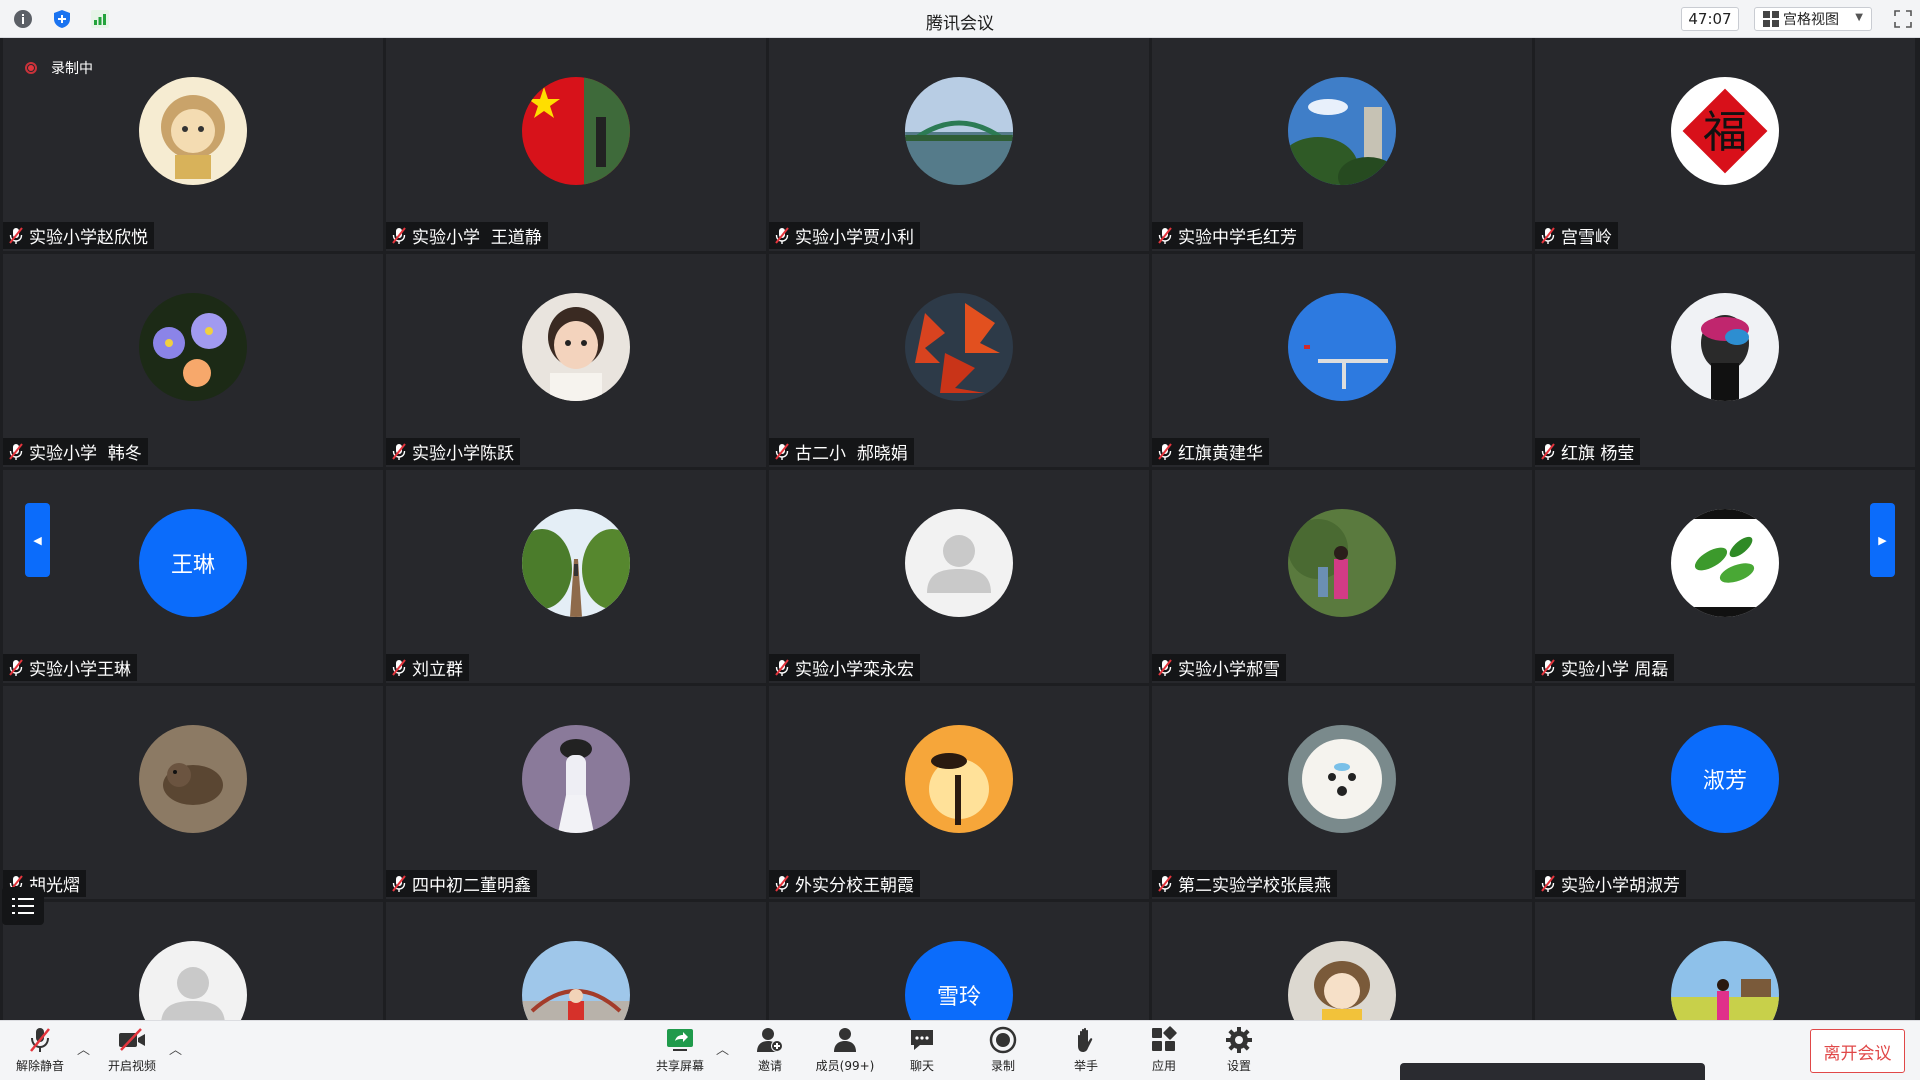 This screenshot has width=1920, height=1080. I want to click on participant-name-label: 红旗 杨莹, so click(1588, 451).